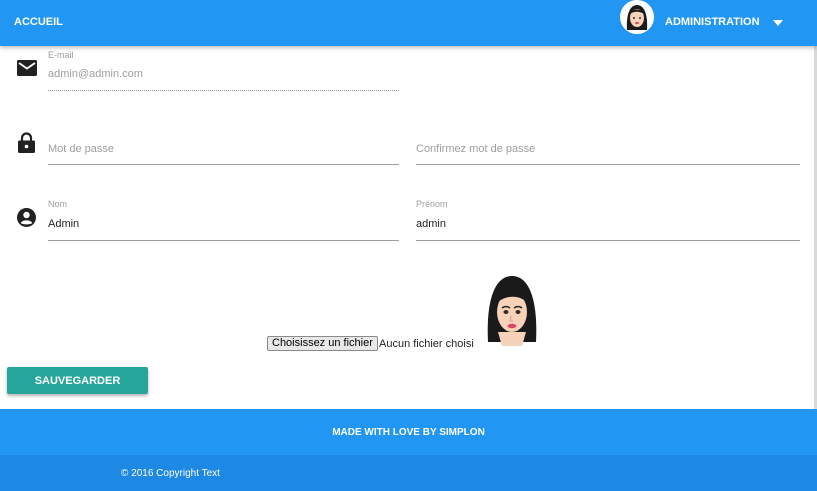  Describe the element at coordinates (38, 22) in the screenshot. I see `nav-home-link: ACCUEIL` at that location.